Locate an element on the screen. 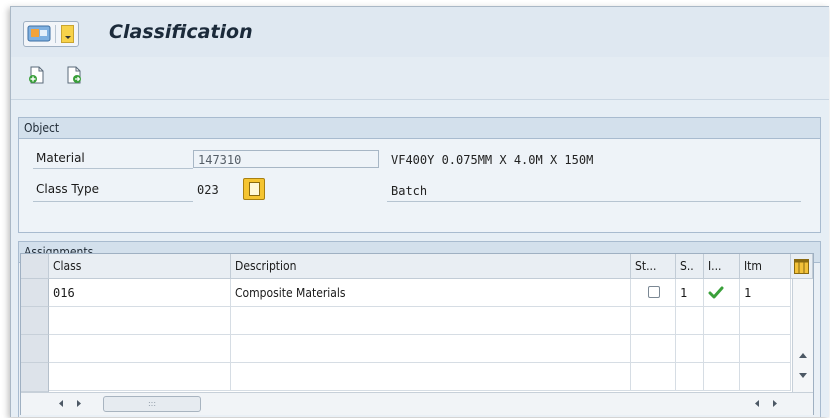  column-header-itm: Itm is located at coordinates (765, 266).